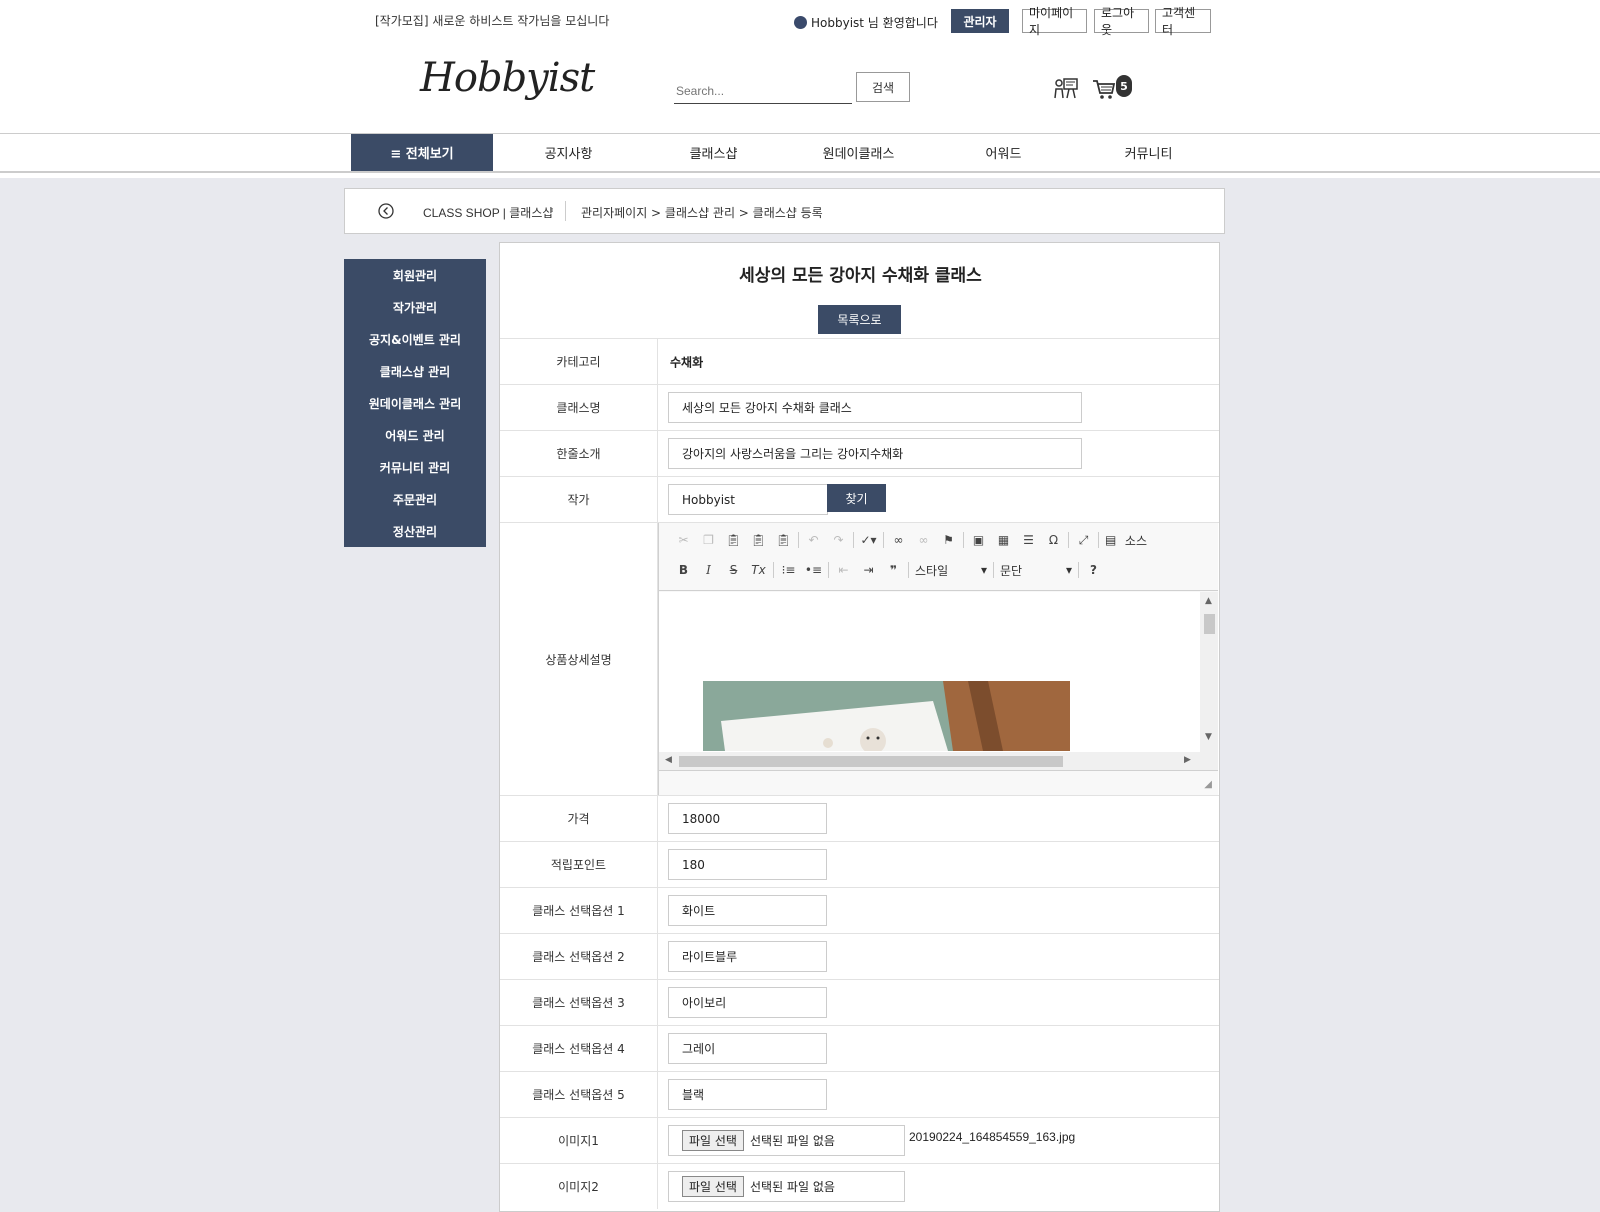  Describe the element at coordinates (875, 407) in the screenshot. I see `class-name-input: 세상의 모든 강아지 수채화 클래스` at that location.